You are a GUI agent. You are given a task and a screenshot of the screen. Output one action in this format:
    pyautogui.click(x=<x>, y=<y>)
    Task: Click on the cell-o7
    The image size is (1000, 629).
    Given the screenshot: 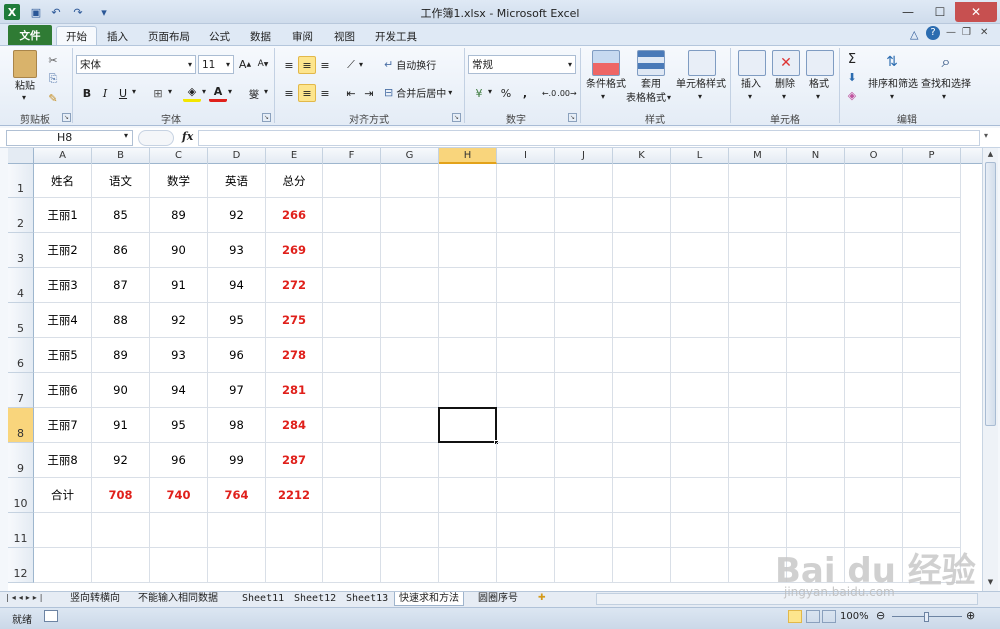 What is the action you would take?
    pyautogui.click(x=874, y=390)
    